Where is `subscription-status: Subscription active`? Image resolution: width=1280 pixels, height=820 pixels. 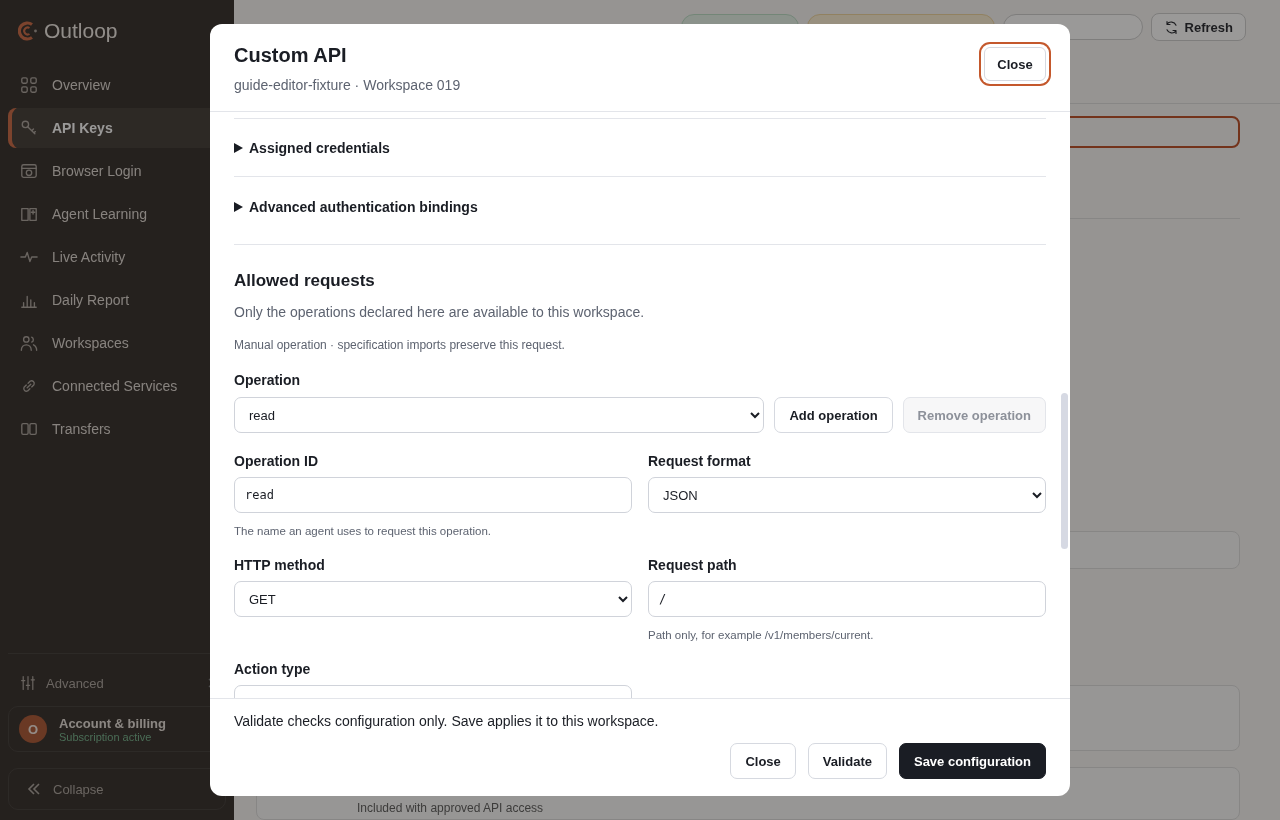
subscription-status: Subscription active is located at coordinates (105, 736).